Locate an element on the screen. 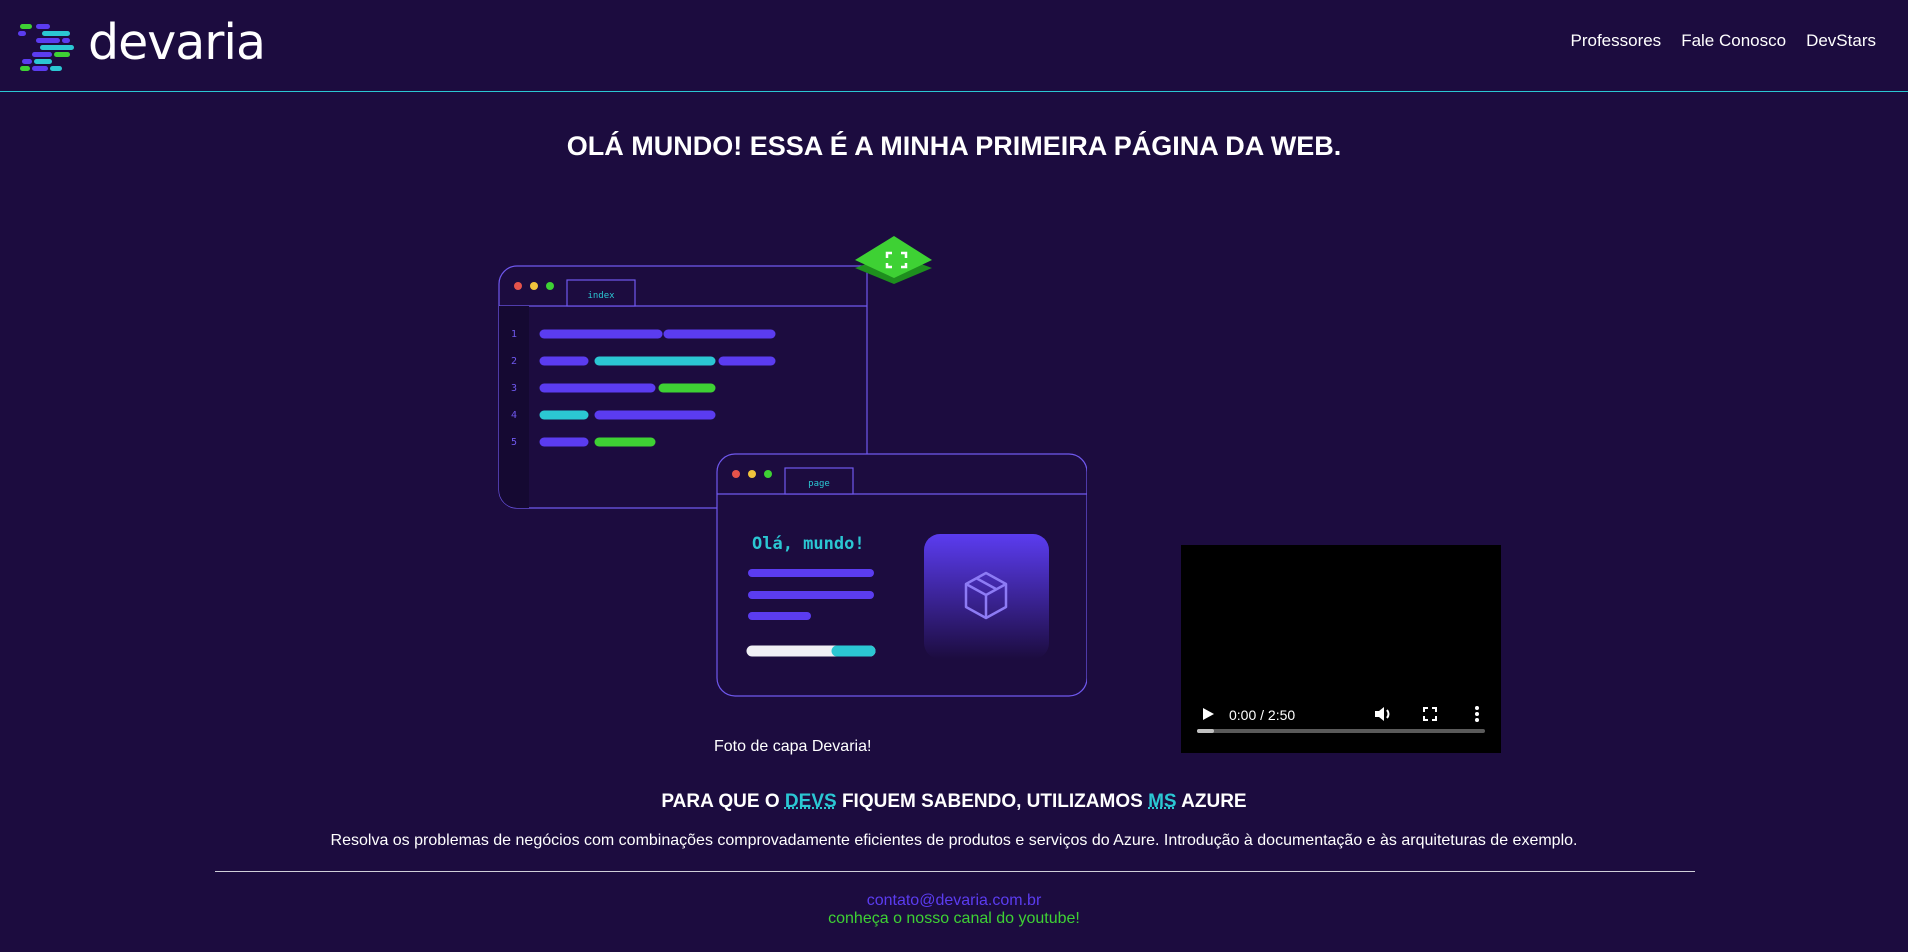  line-number: 5 is located at coordinates (514, 442).